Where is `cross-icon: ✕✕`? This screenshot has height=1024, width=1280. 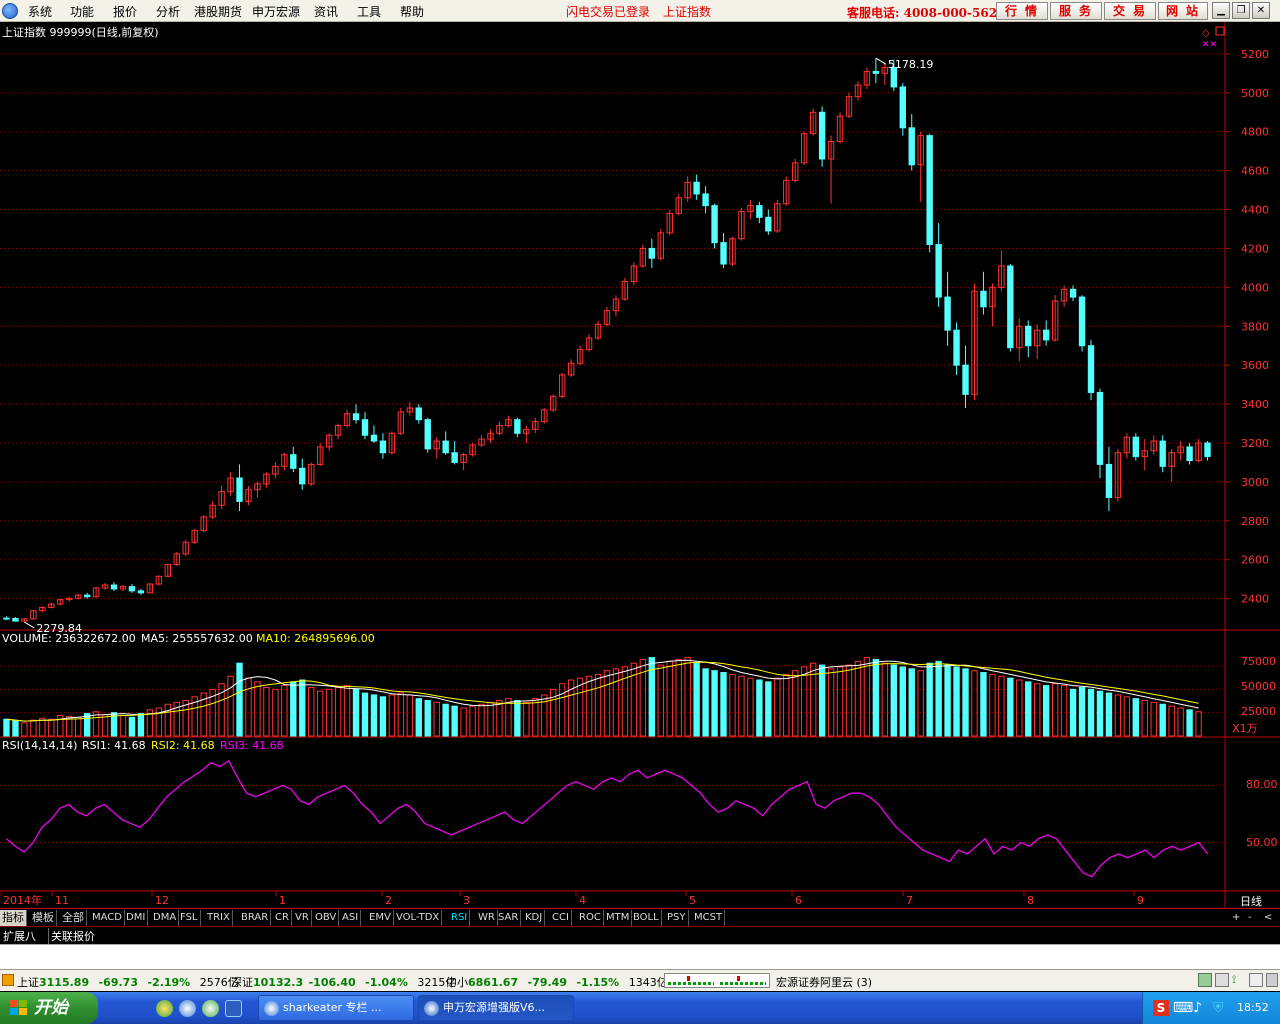
cross-icon: ✕✕ is located at coordinates (1209, 45).